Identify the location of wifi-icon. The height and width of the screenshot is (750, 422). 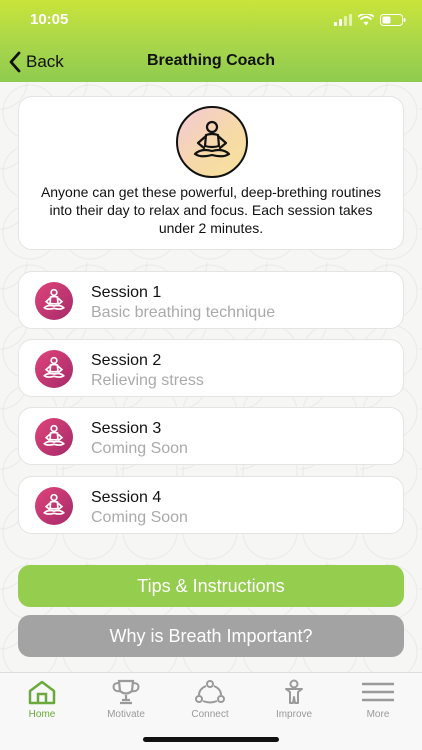
(366, 20).